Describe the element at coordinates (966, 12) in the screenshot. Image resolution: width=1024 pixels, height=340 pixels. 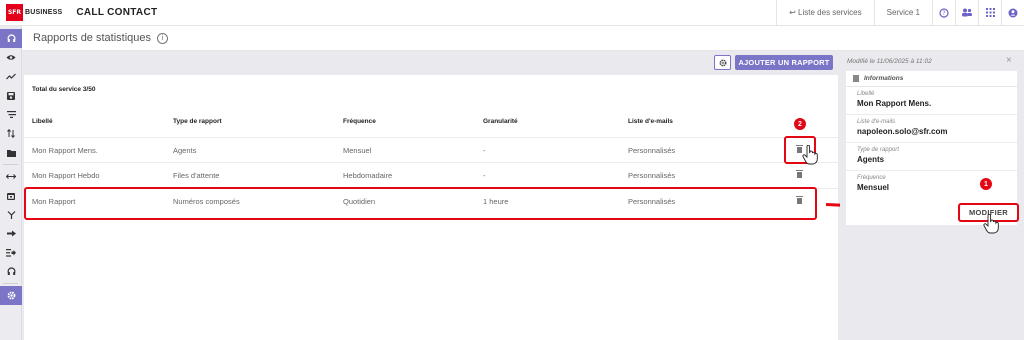
I see `users-icon` at that location.